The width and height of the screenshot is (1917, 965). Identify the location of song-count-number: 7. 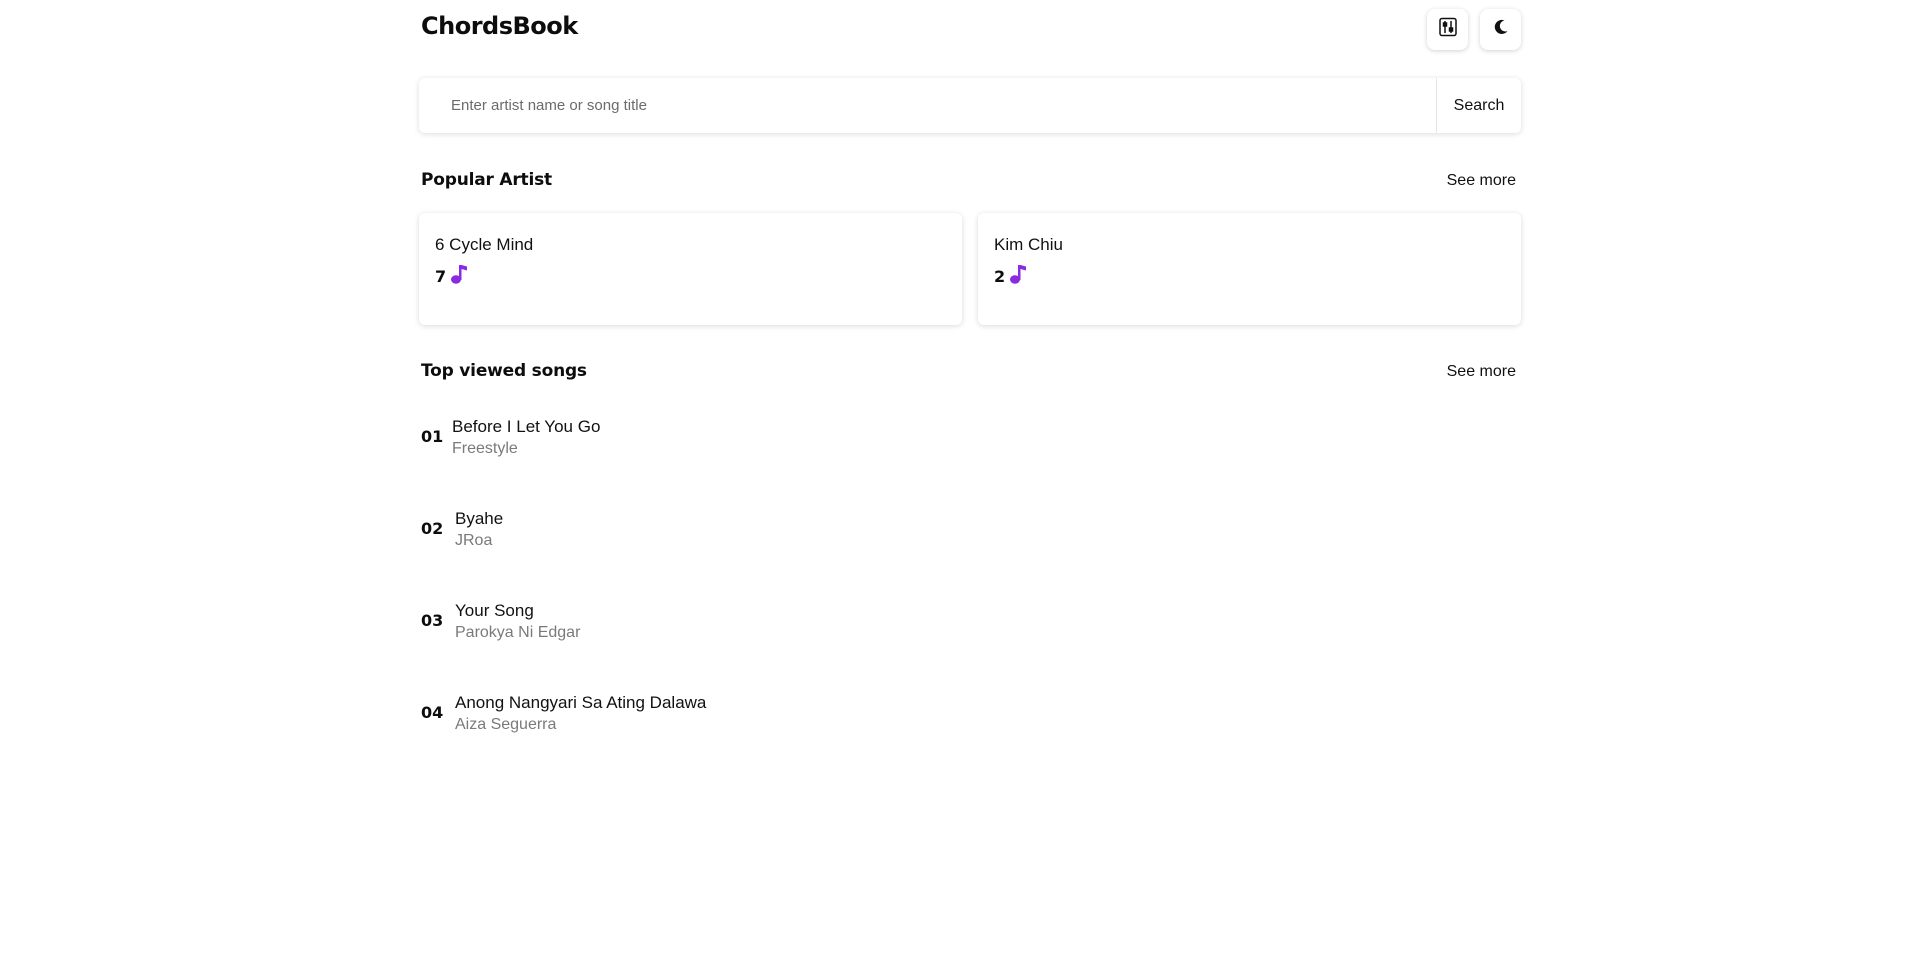
(441, 276).